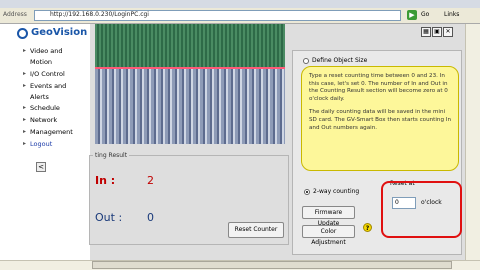 This screenshot has height=270, width=480. I want to click on sidebar-item-network: ▸ Network, so click(40, 120).